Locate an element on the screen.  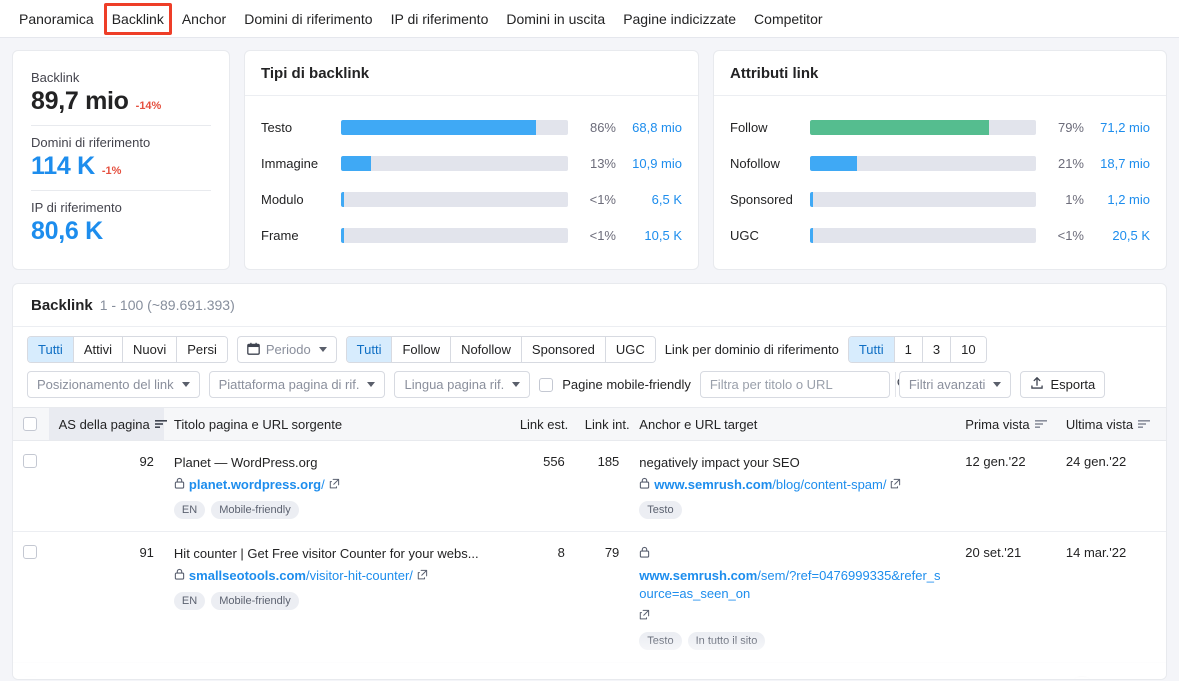
bar-value-sponsored: 1,2 mio is located at coordinates (1117, 199).